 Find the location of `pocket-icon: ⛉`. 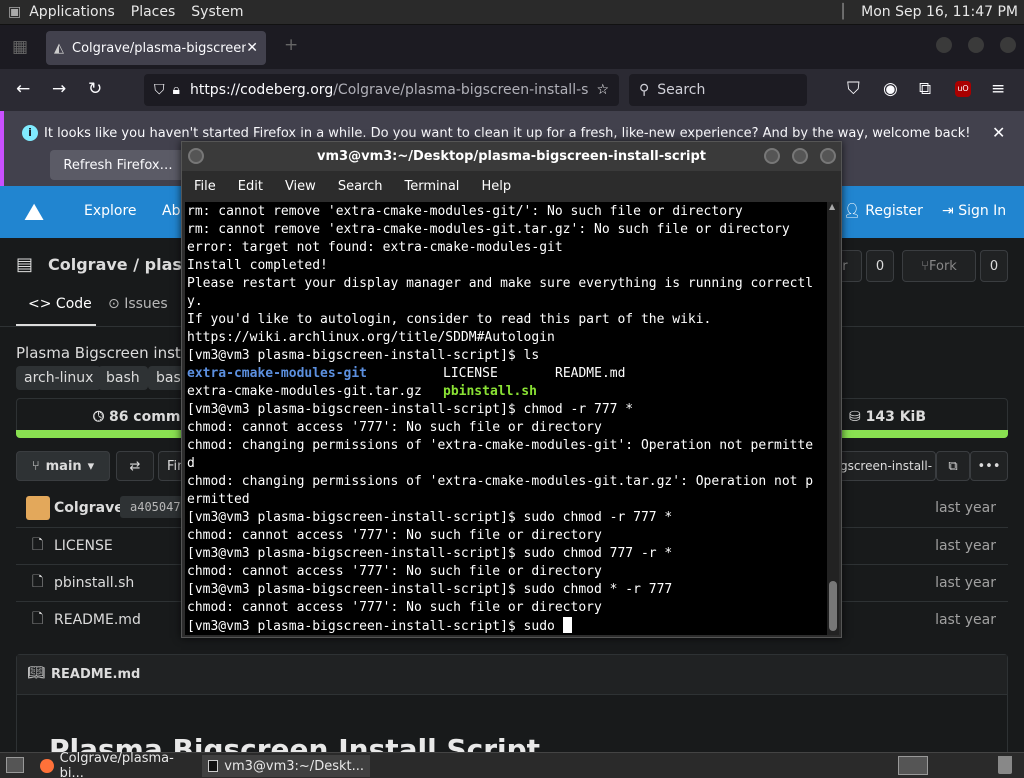

pocket-icon: ⛉ is located at coordinates (853, 89).